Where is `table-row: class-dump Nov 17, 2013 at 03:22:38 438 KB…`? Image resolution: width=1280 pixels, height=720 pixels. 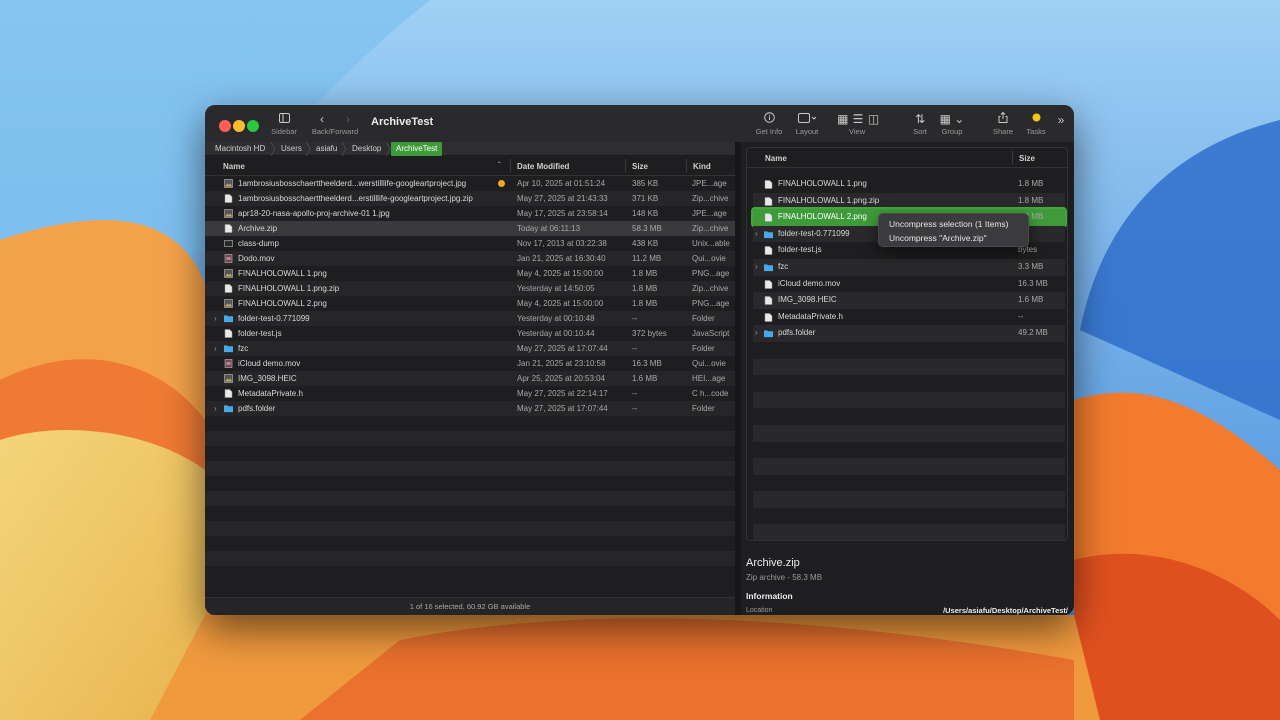 table-row: class-dump Nov 17, 2013 at 03:22:38 438 KB… is located at coordinates (470, 243).